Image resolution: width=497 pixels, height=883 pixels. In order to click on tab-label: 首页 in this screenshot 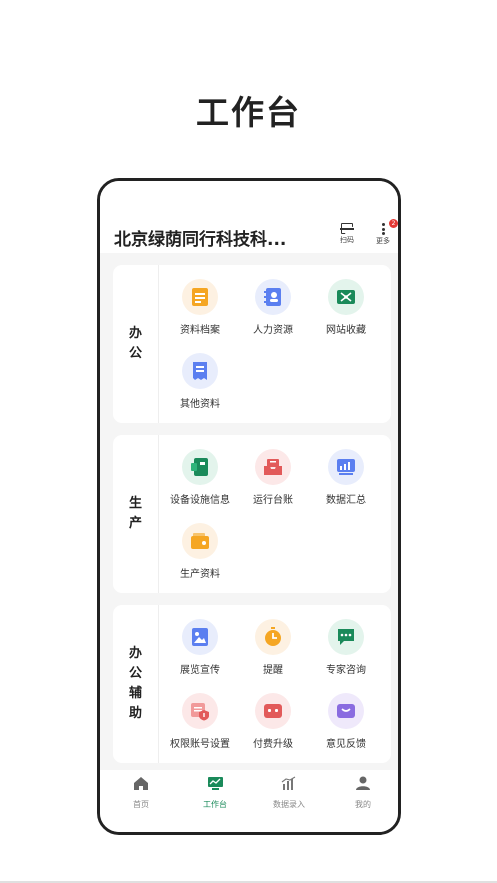, I will do `click(141, 804)`.